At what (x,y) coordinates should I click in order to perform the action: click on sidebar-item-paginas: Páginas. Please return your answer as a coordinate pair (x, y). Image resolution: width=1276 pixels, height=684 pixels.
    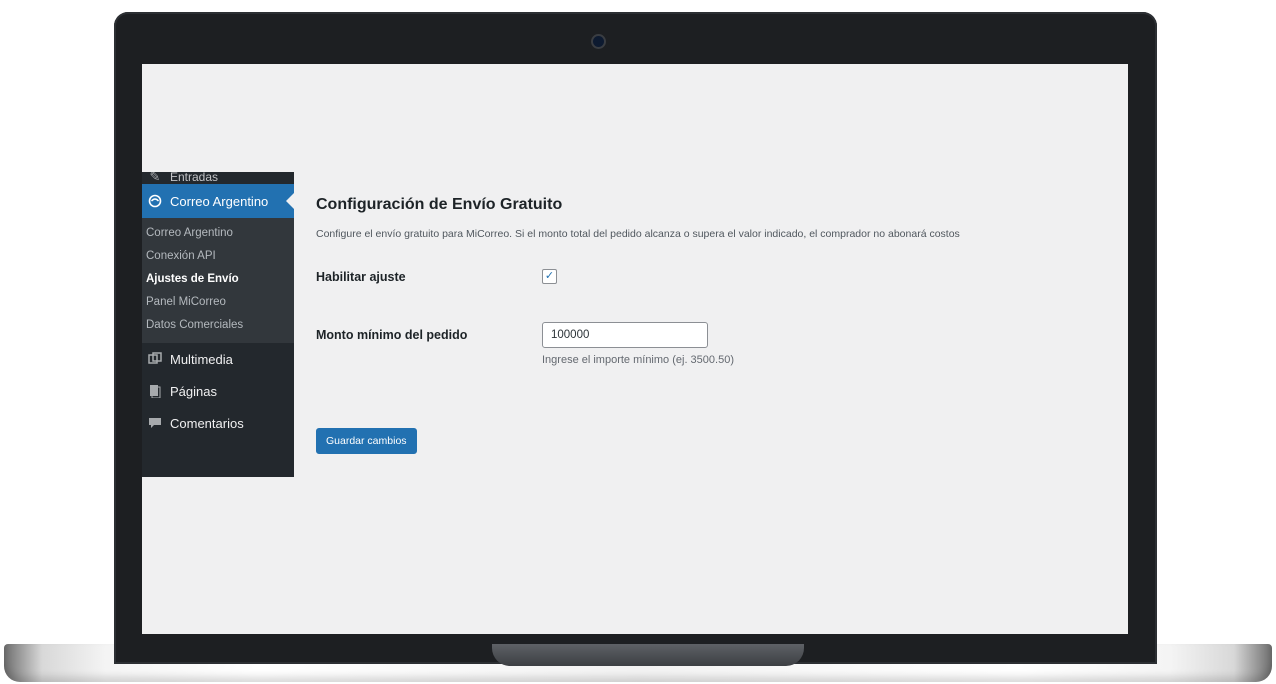
    Looking at the image, I should click on (218, 391).